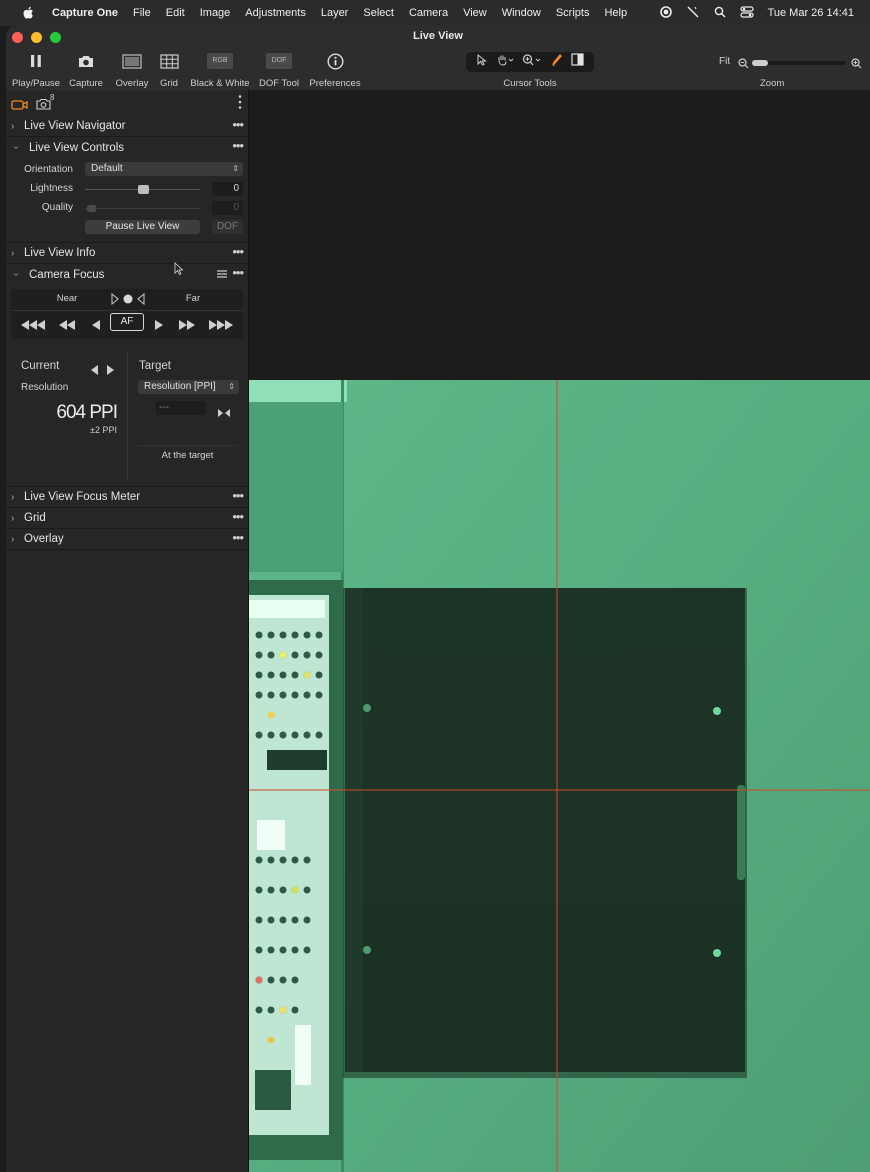 Image resolution: width=870 pixels, height=1172 pixels. What do you see at coordinates (335, 13) in the screenshot?
I see `menu-layer: Layer` at bounding box center [335, 13].